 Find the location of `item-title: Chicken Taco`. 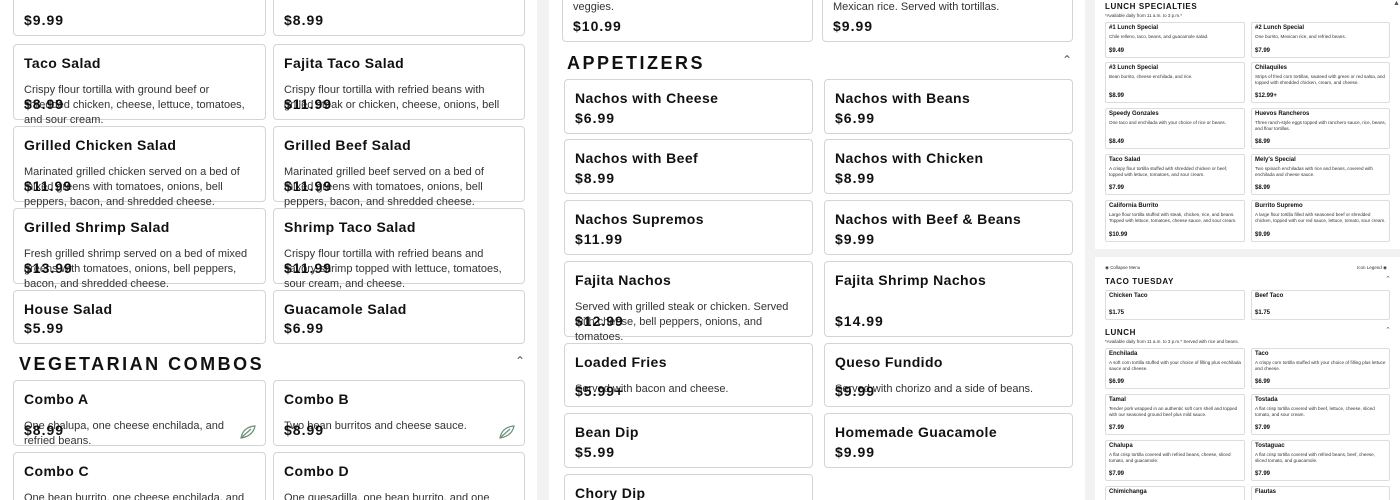

item-title: Chicken Taco is located at coordinates (1128, 296).